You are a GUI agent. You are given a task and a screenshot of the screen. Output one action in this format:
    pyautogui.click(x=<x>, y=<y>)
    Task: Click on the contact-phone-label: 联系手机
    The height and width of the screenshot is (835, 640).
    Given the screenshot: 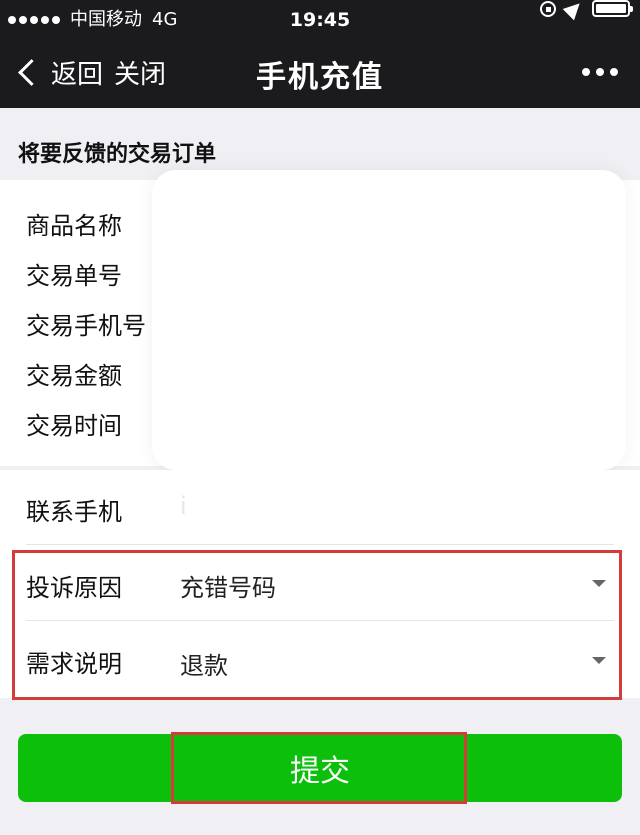 What is the action you would take?
    pyautogui.click(x=74, y=512)
    